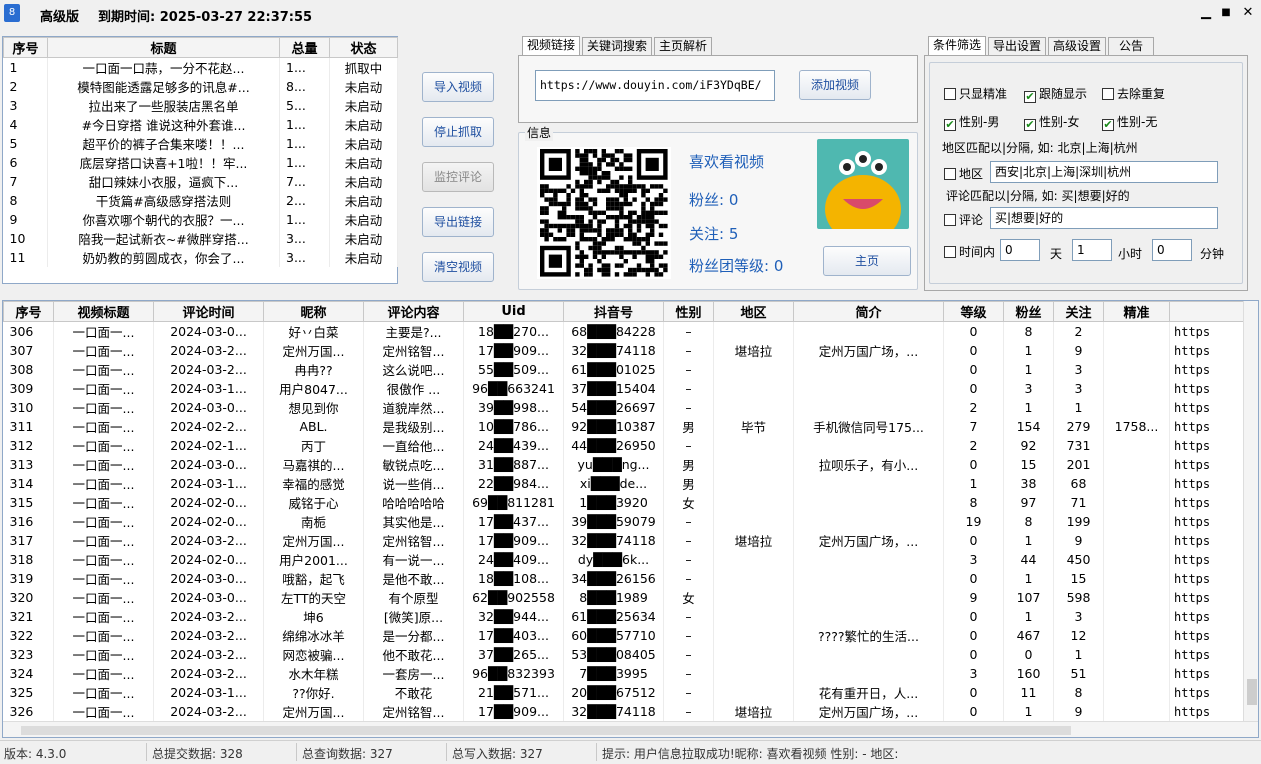 This screenshot has width=1261, height=764. I want to click on comment-col-header: 评论内容, so click(413, 311).